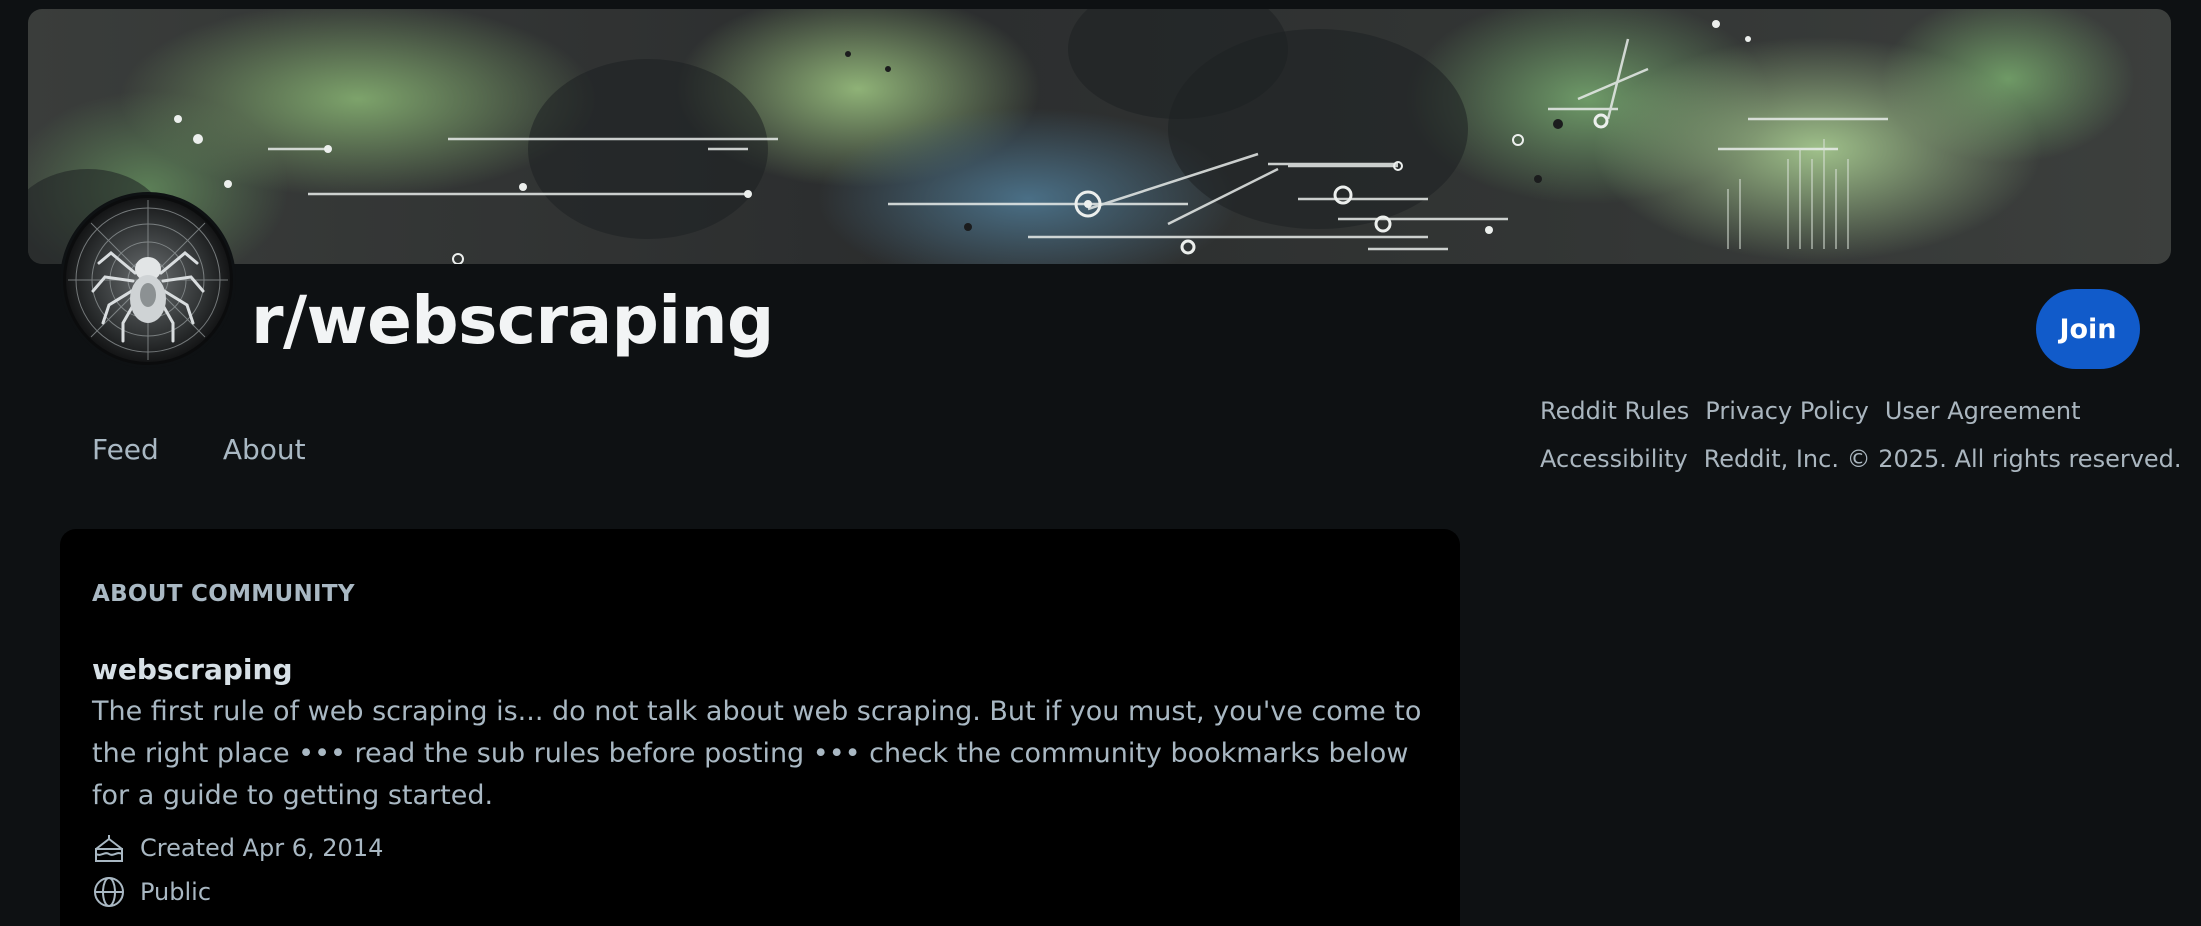  What do you see at coordinates (2088, 329) in the screenshot?
I see `join-button: Join` at bounding box center [2088, 329].